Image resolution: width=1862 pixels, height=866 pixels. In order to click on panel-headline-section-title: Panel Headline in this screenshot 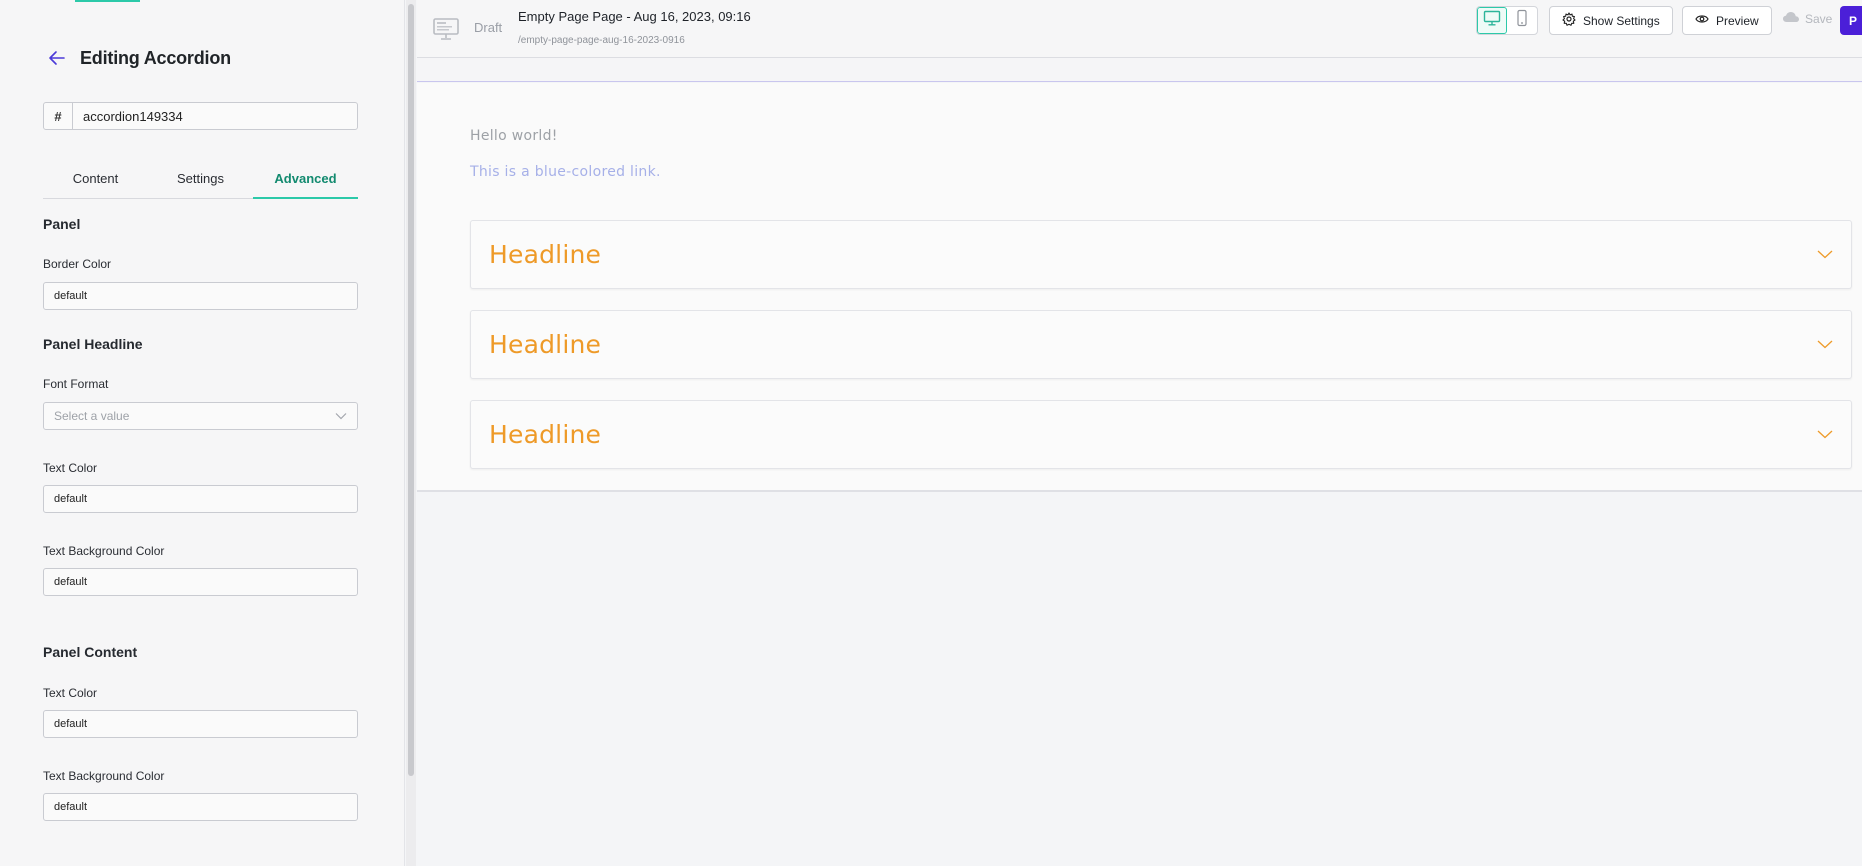, I will do `click(93, 344)`.